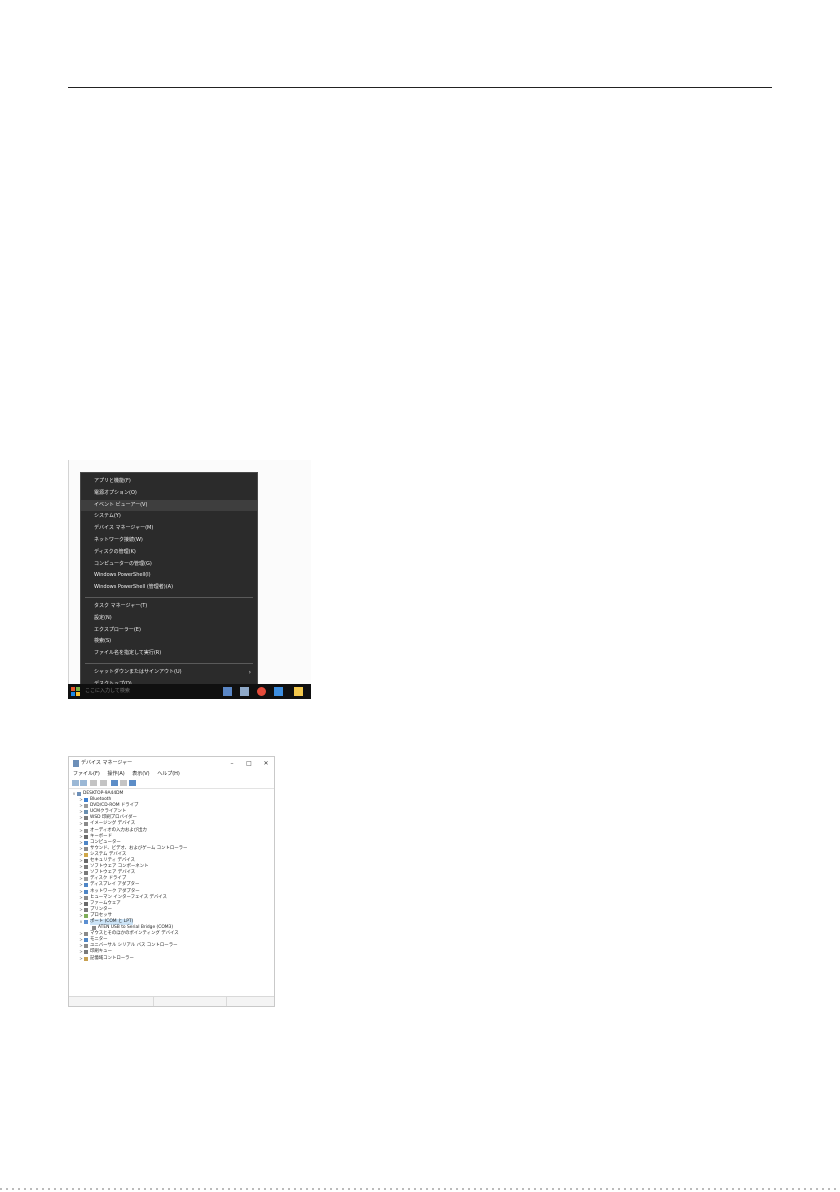  What do you see at coordinates (122, 575) in the screenshot?
I see `menu-item-label: Windows PowerShell(I)` at bounding box center [122, 575].